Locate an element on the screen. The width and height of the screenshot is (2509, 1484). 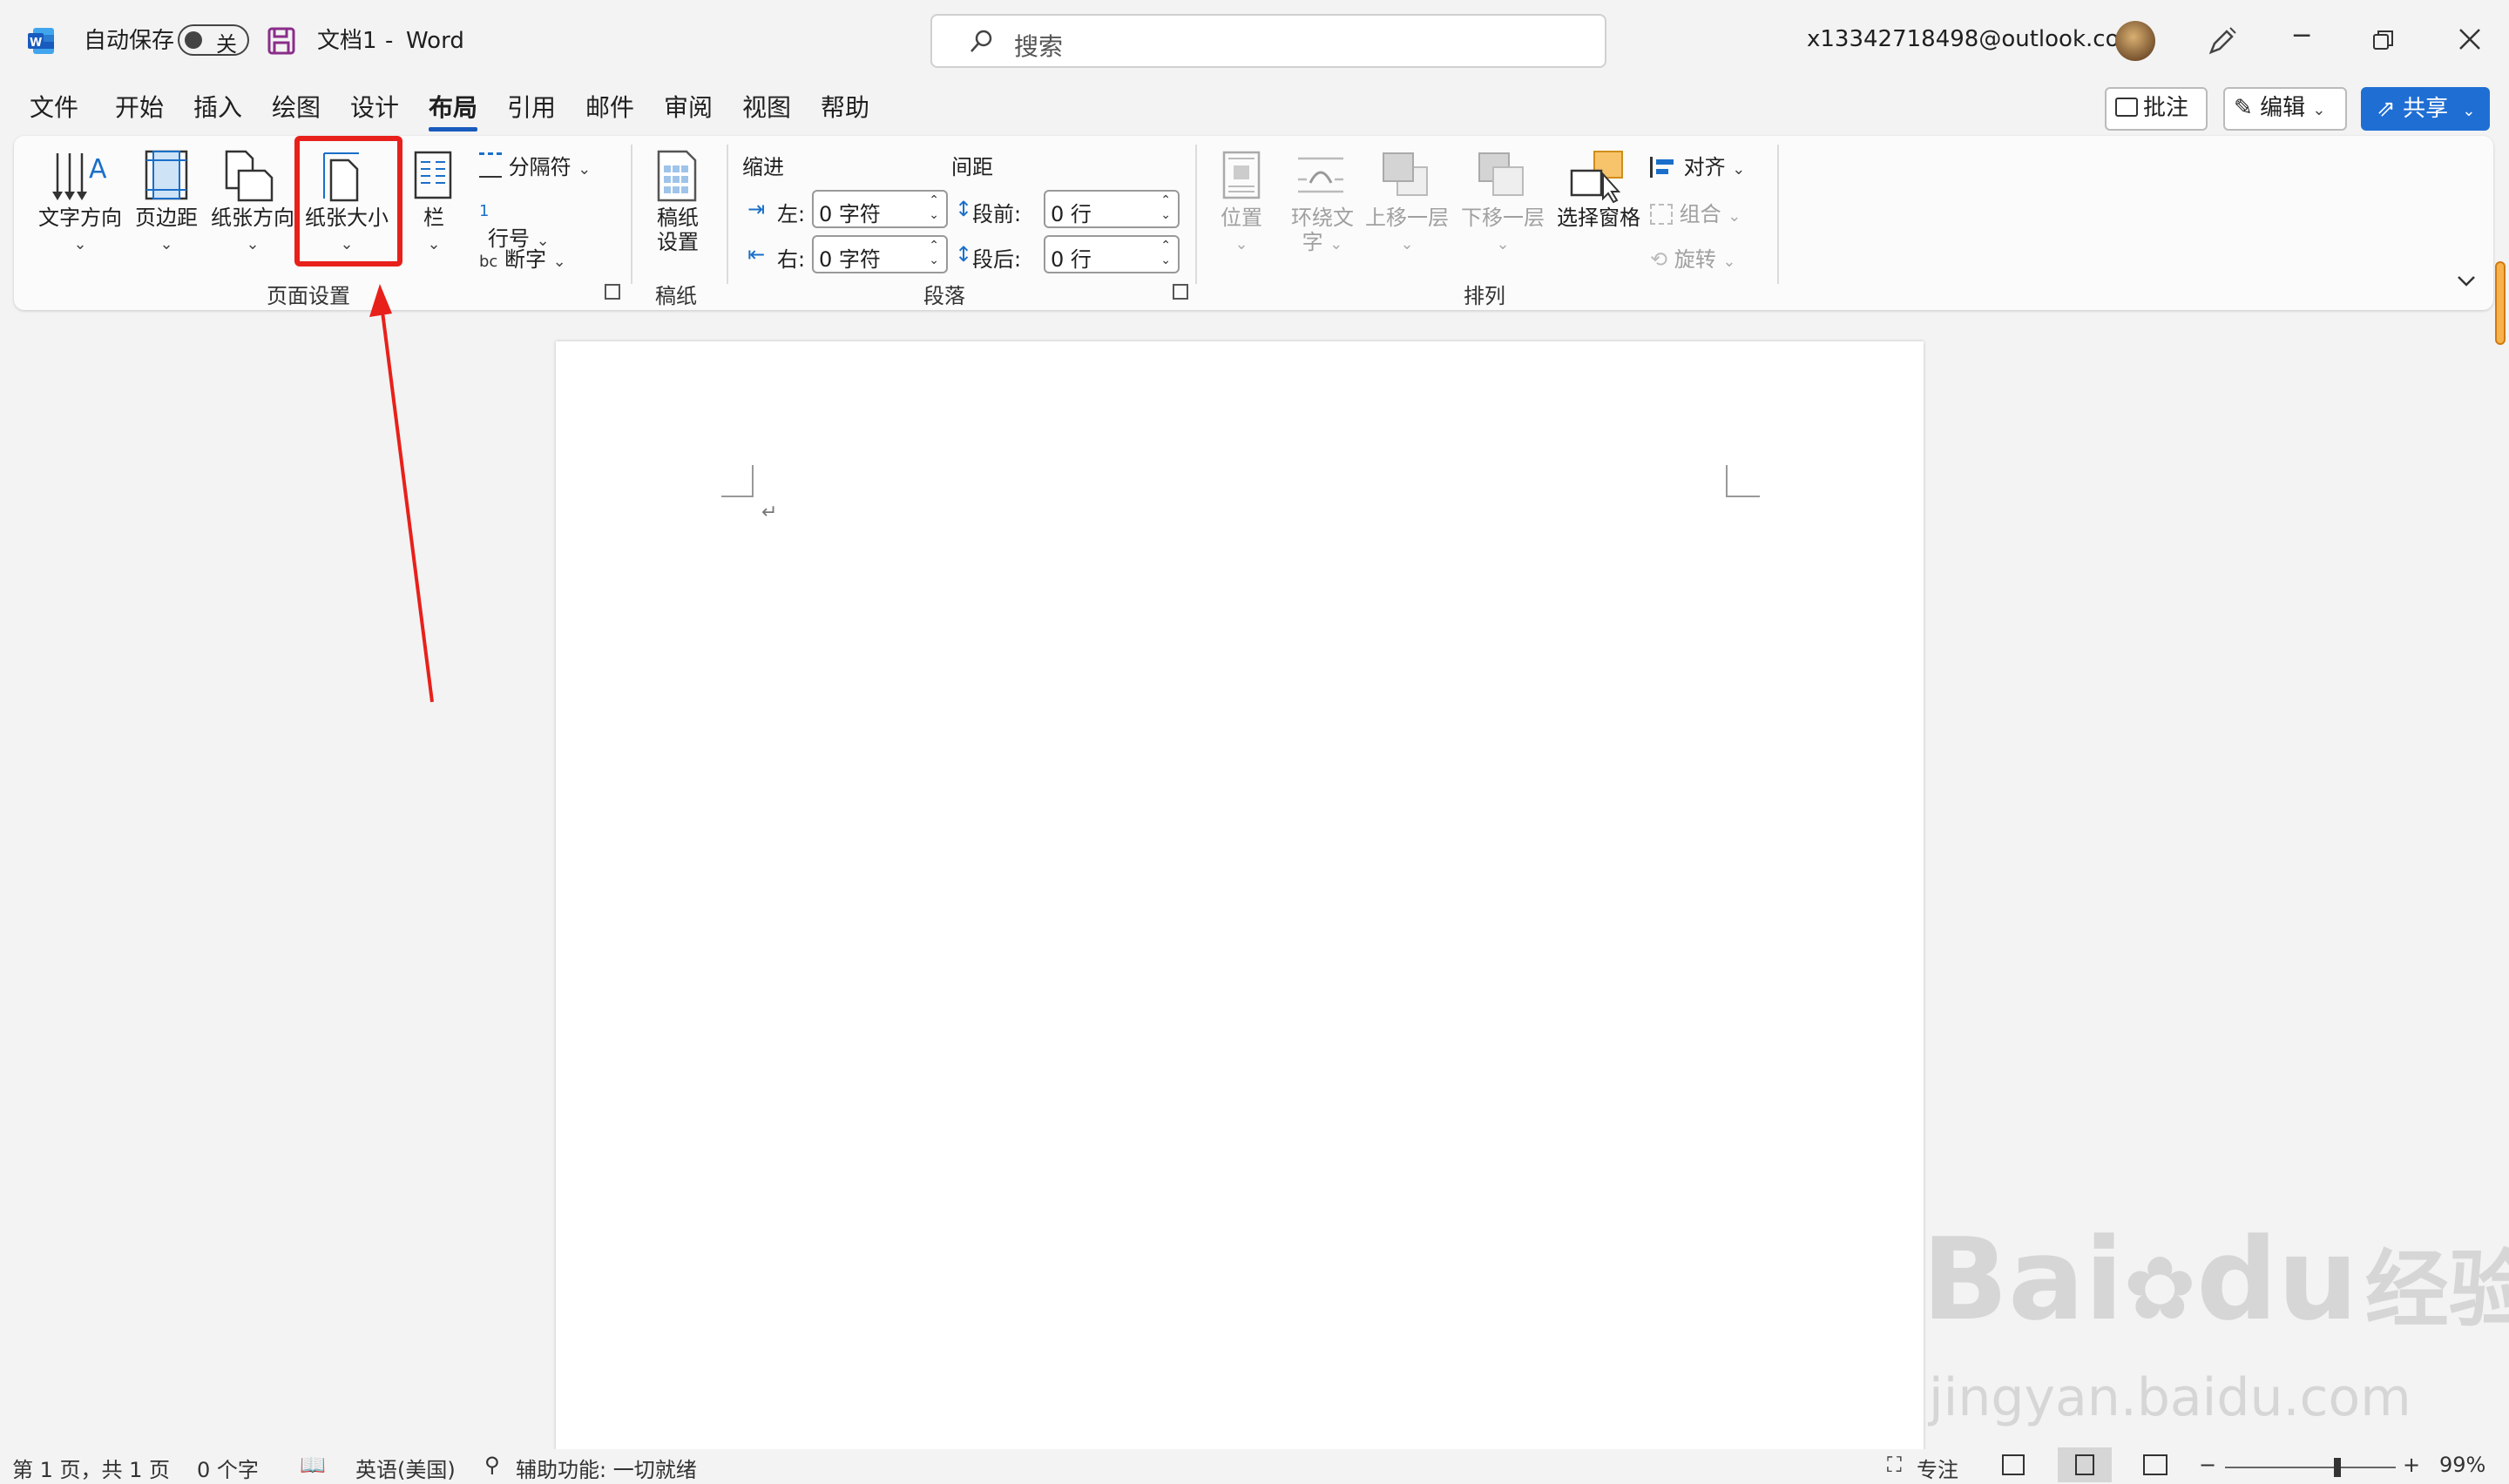
spacing-before-input: 0 行 ⌃ ⌄ is located at coordinates (1112, 209).